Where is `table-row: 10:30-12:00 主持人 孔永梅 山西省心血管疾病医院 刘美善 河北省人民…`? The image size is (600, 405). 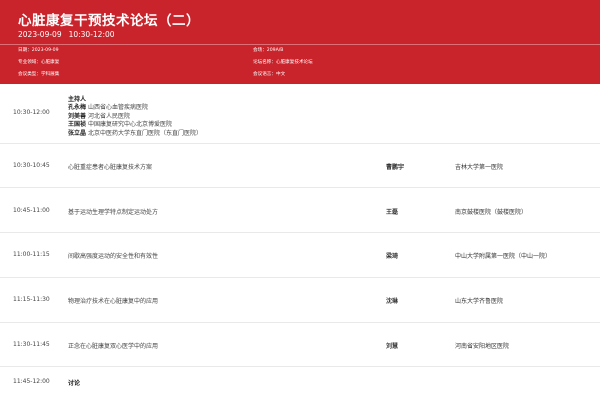 table-row: 10:30-12:00 主持人 孔永梅 山西省心血管疾病医院 刘美善 河北省人民… is located at coordinates (300, 114).